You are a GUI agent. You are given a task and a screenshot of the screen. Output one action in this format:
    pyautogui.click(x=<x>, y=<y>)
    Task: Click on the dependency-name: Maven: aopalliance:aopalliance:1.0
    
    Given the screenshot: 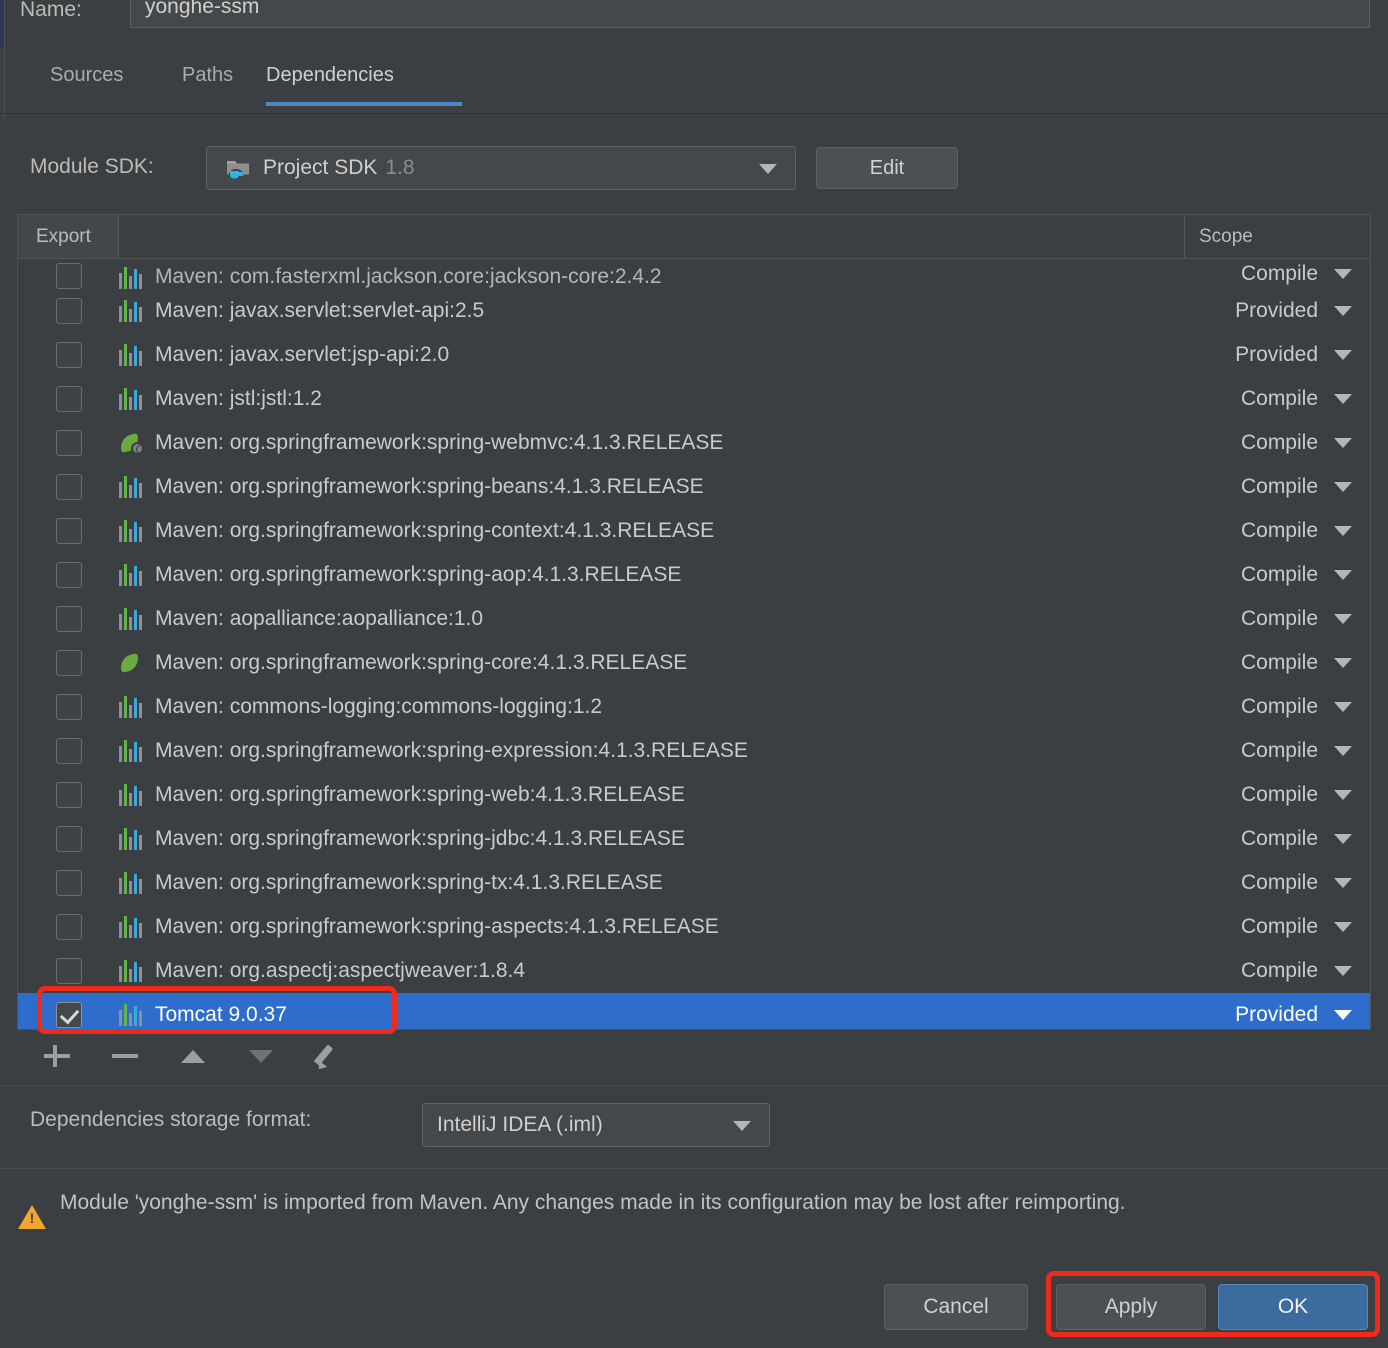 What is the action you would take?
    pyautogui.click(x=319, y=618)
    